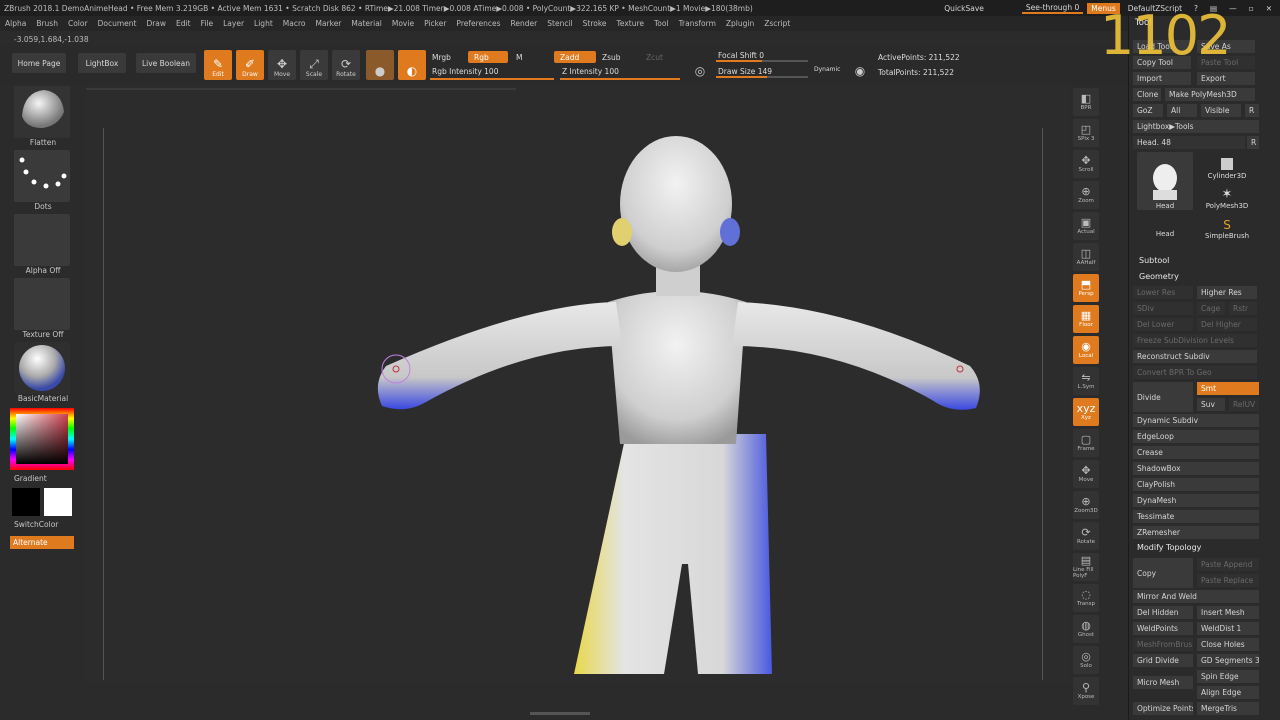 Image resolution: width=1280 pixels, height=720 pixels. Describe the element at coordinates (1086, 288) in the screenshot. I see `view-persp-button: ⬒ Persp` at that location.